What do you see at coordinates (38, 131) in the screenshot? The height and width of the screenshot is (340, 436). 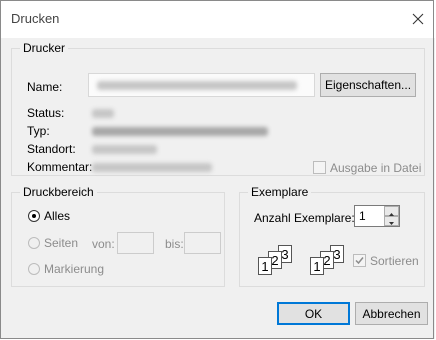 I see `printer-type-label: Typ:` at bounding box center [38, 131].